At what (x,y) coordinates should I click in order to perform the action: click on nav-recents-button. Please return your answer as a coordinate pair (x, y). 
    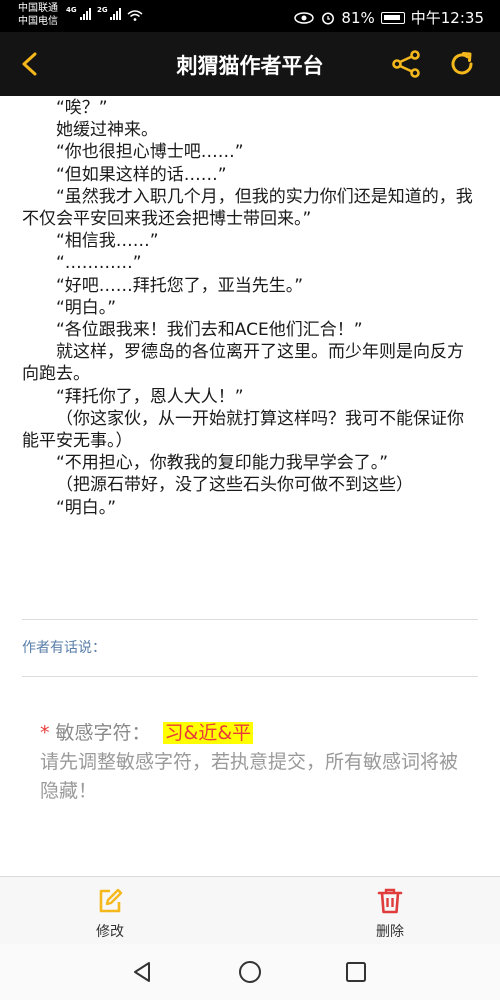
    Looking at the image, I should click on (356, 972).